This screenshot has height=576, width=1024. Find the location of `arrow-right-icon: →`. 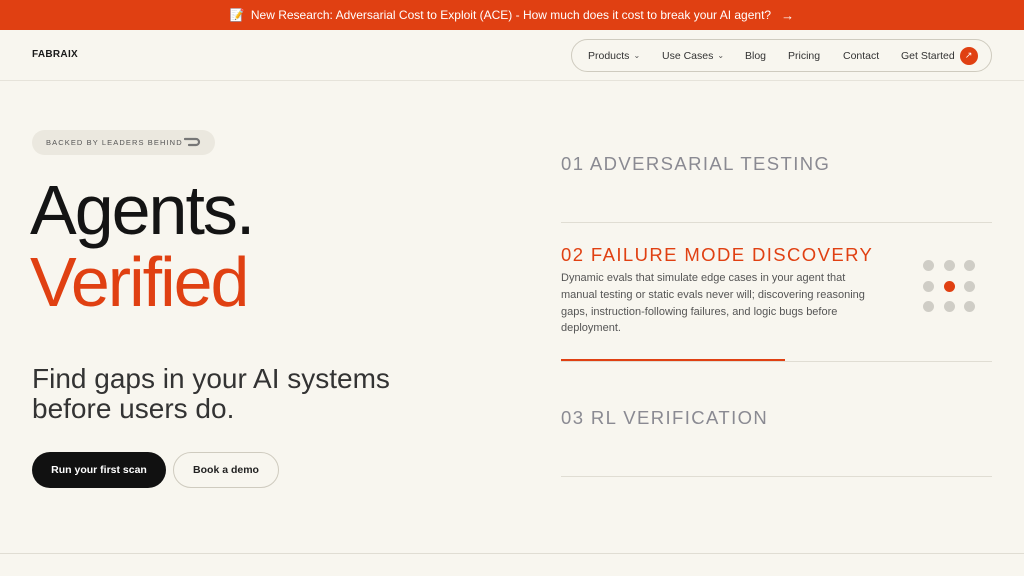

arrow-right-icon: → is located at coordinates (788, 15).